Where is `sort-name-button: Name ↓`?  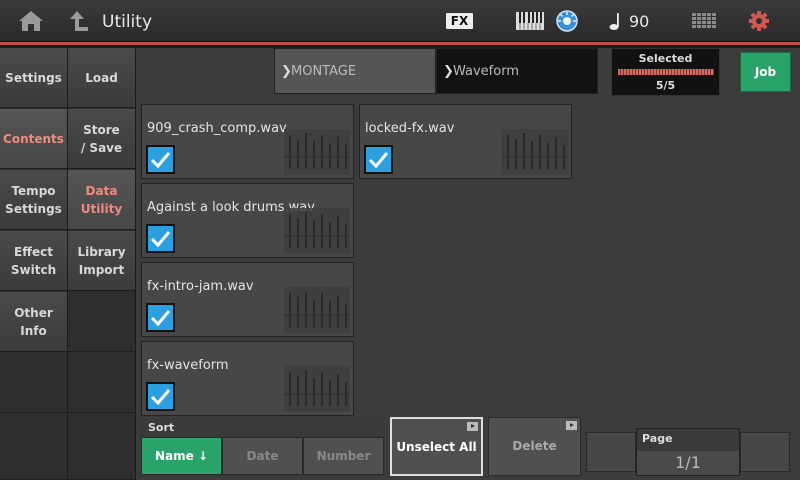
sort-name-button: Name ↓ is located at coordinates (181, 456).